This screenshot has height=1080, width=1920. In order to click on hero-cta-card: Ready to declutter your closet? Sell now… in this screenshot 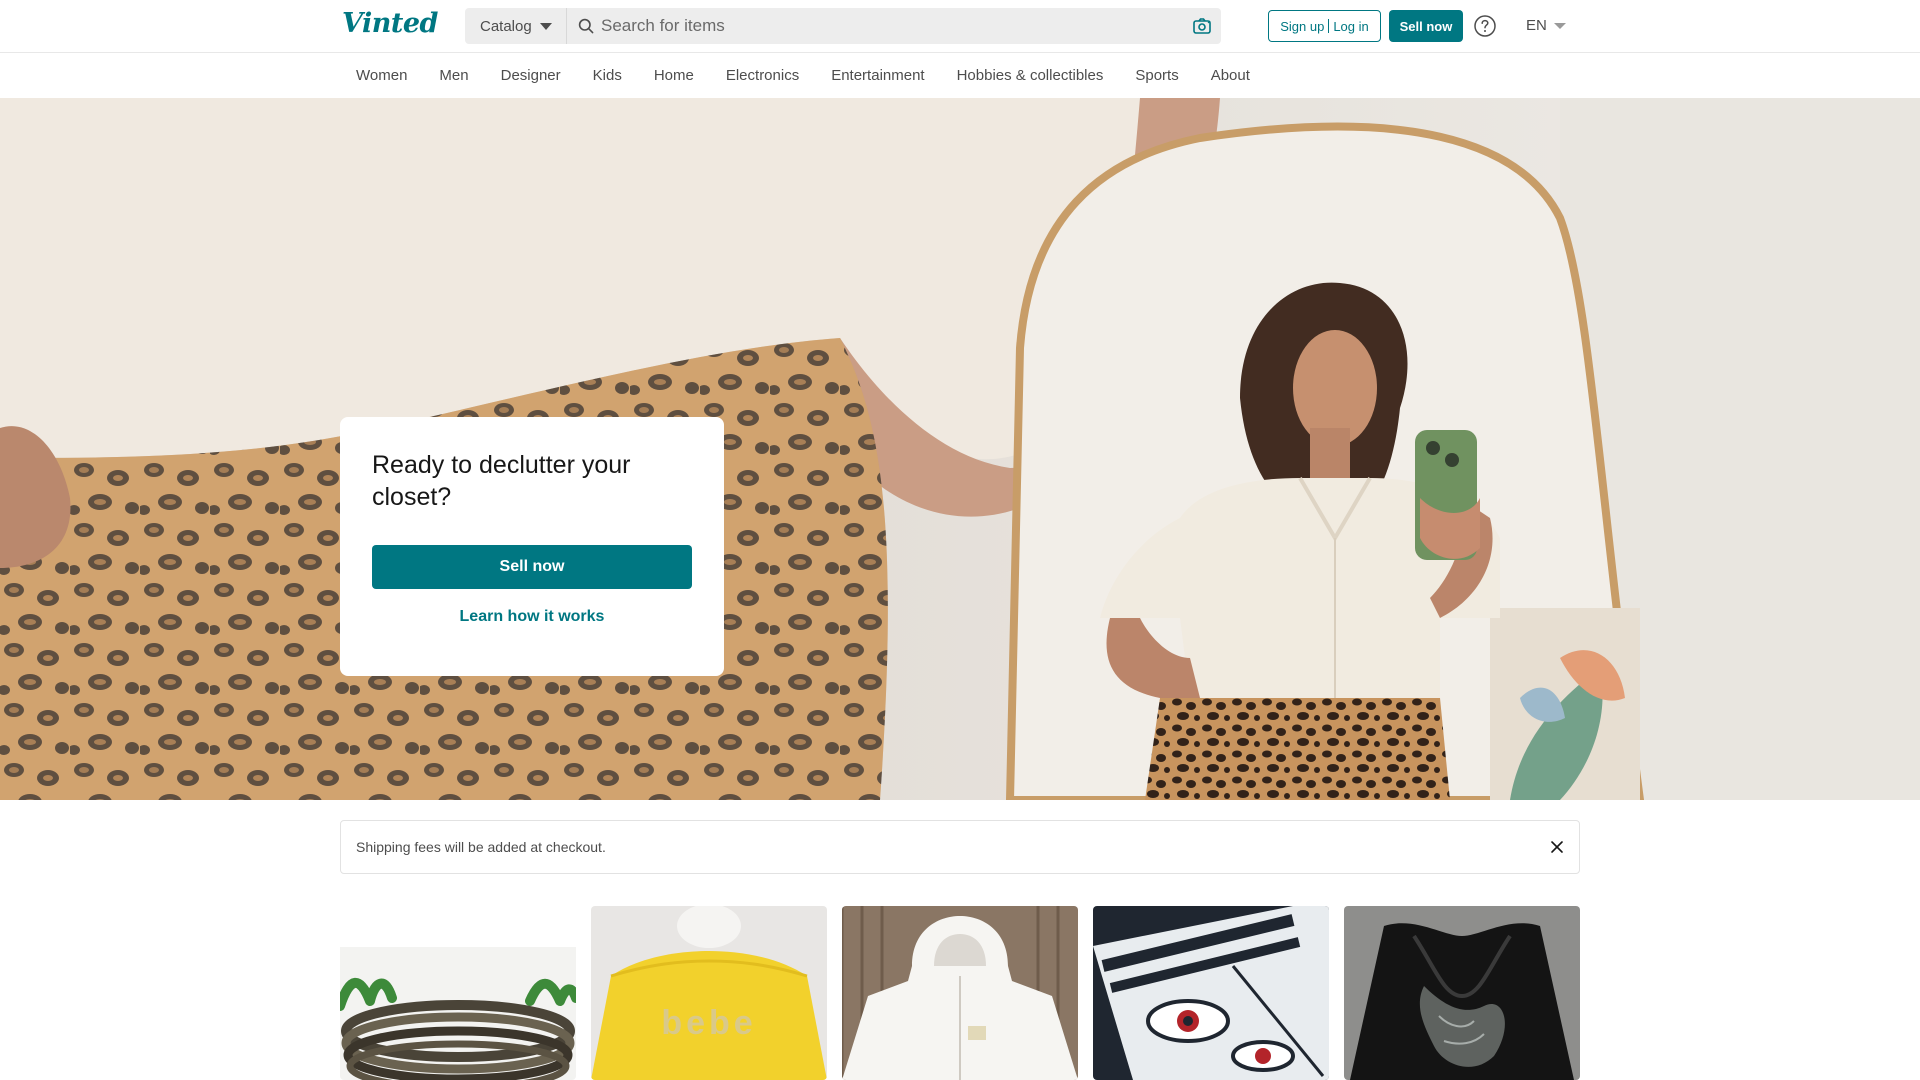, I will do `click(532, 546)`.